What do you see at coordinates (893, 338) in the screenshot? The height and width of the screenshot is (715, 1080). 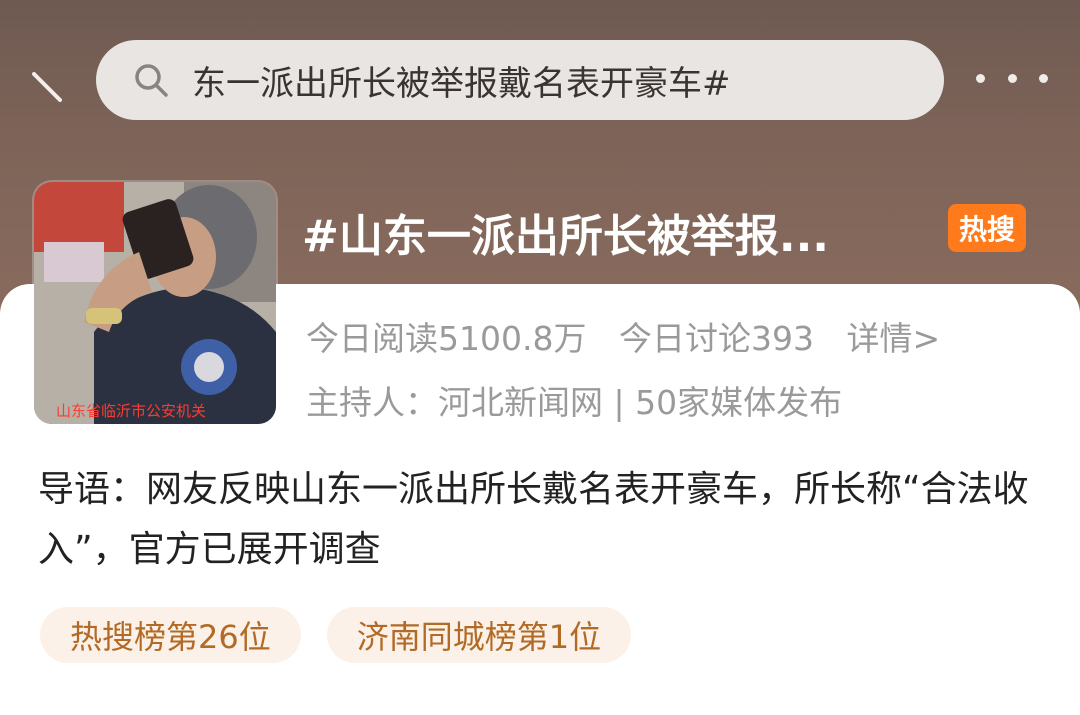 I see `details-link: 详情>` at bounding box center [893, 338].